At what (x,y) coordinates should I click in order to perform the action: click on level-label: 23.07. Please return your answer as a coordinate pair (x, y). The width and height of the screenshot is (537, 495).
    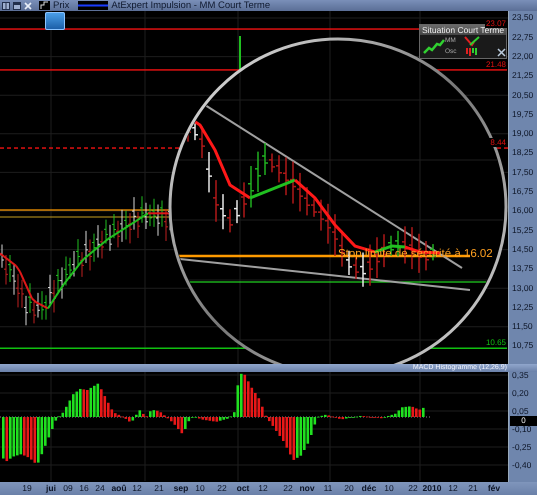
    Looking at the image, I should click on (495, 23).